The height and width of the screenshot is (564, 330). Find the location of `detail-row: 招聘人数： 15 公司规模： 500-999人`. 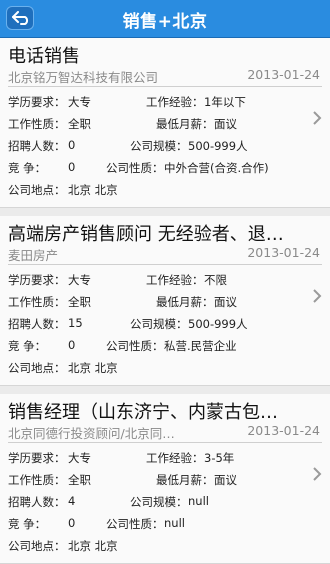

detail-row: 招聘人数： 15 公司规模： 500-999人 is located at coordinates (158, 326).